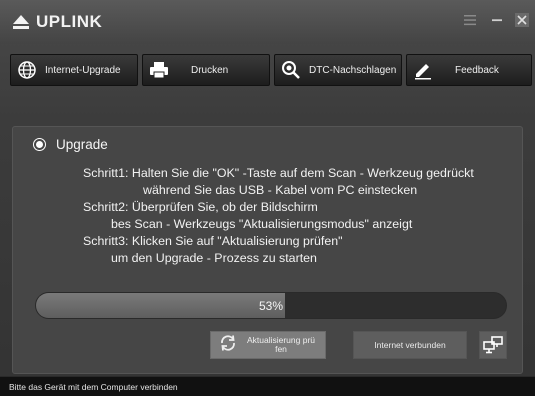 This screenshot has width=535, height=396. I want to click on title-bar: UPLINK, so click(267, 22).